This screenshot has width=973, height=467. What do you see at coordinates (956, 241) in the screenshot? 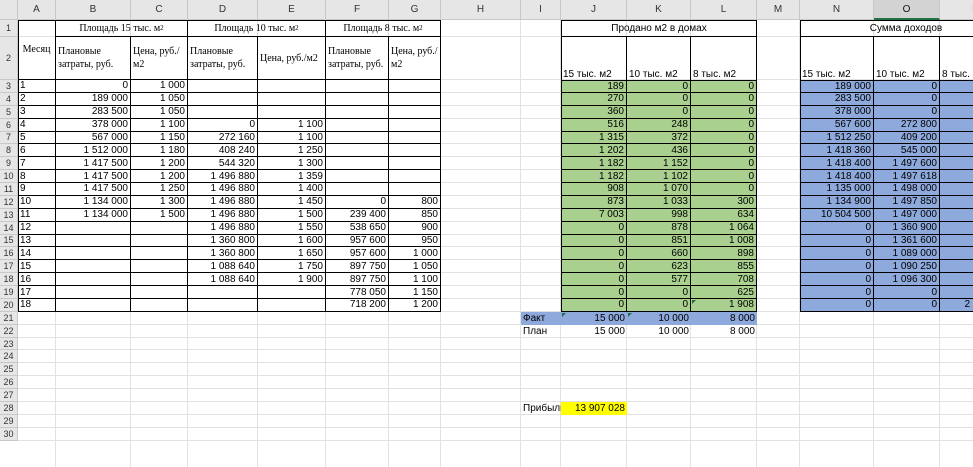
I see `income-cell: 957 600` at bounding box center [956, 241].